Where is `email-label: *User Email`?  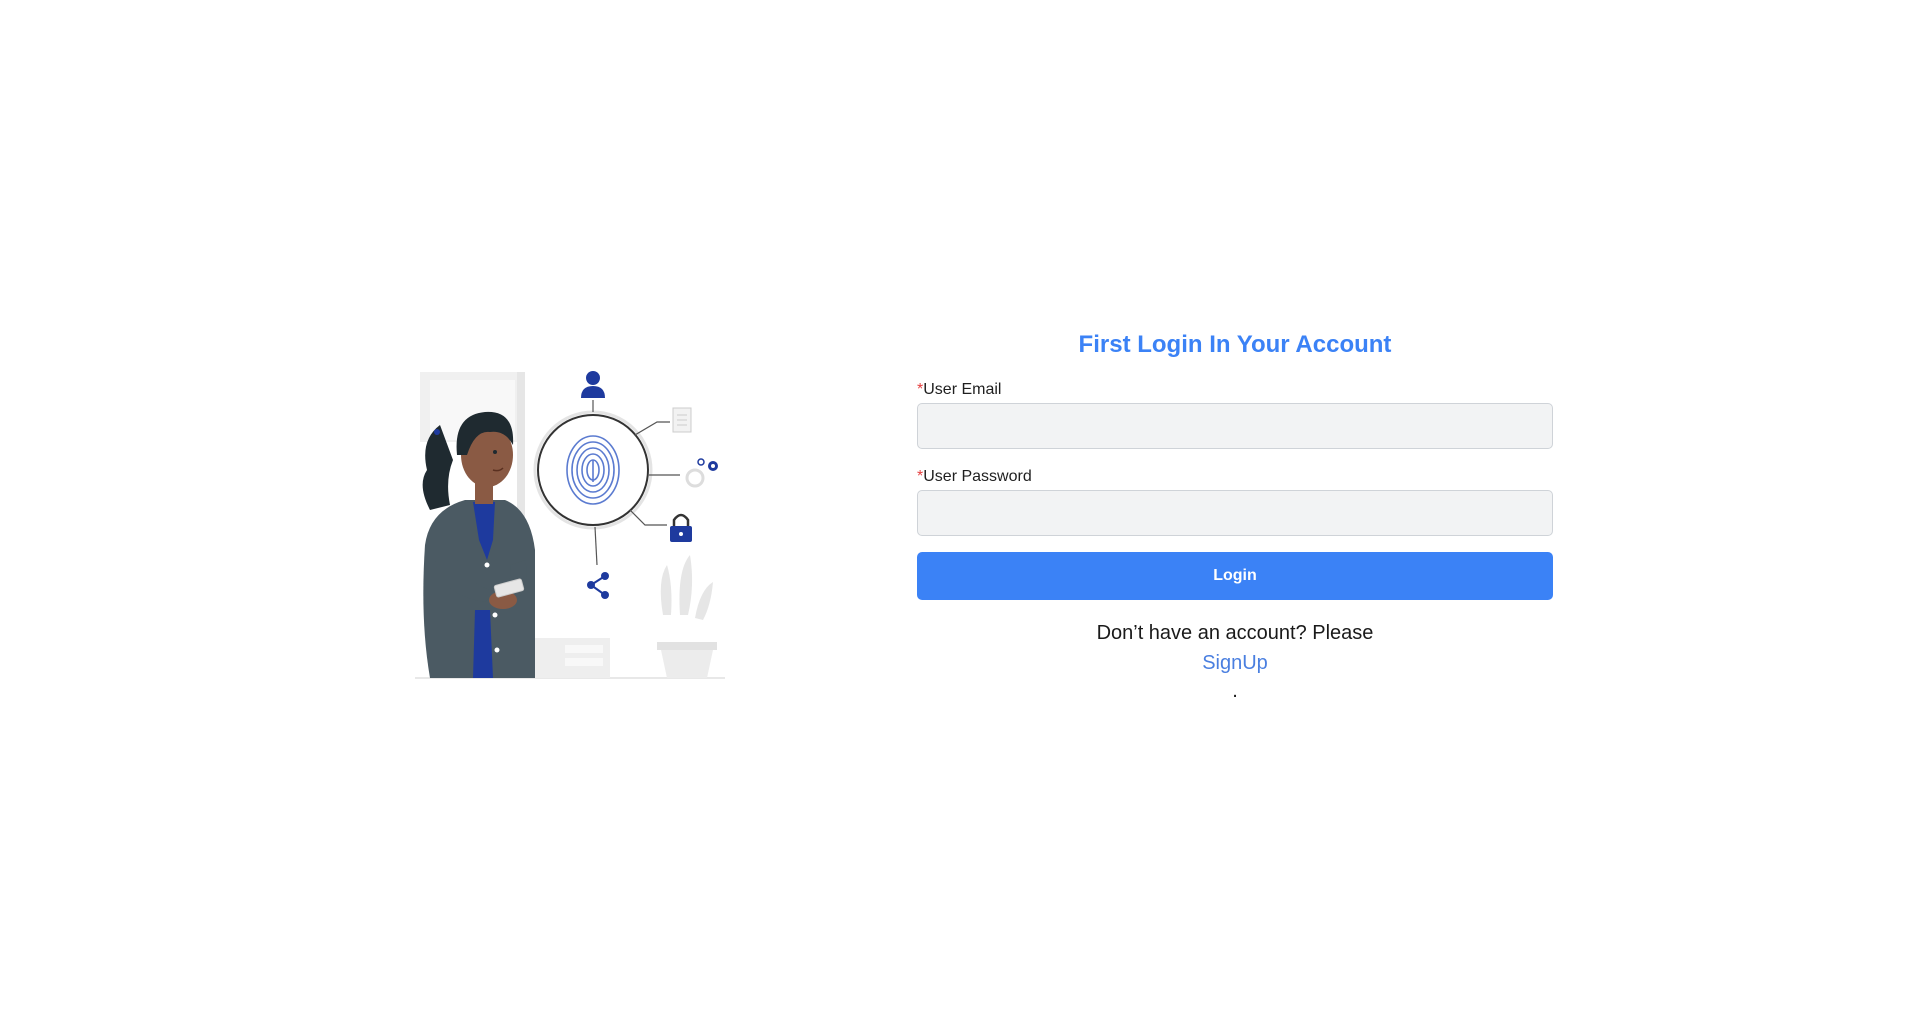 email-label: *User Email is located at coordinates (1235, 390).